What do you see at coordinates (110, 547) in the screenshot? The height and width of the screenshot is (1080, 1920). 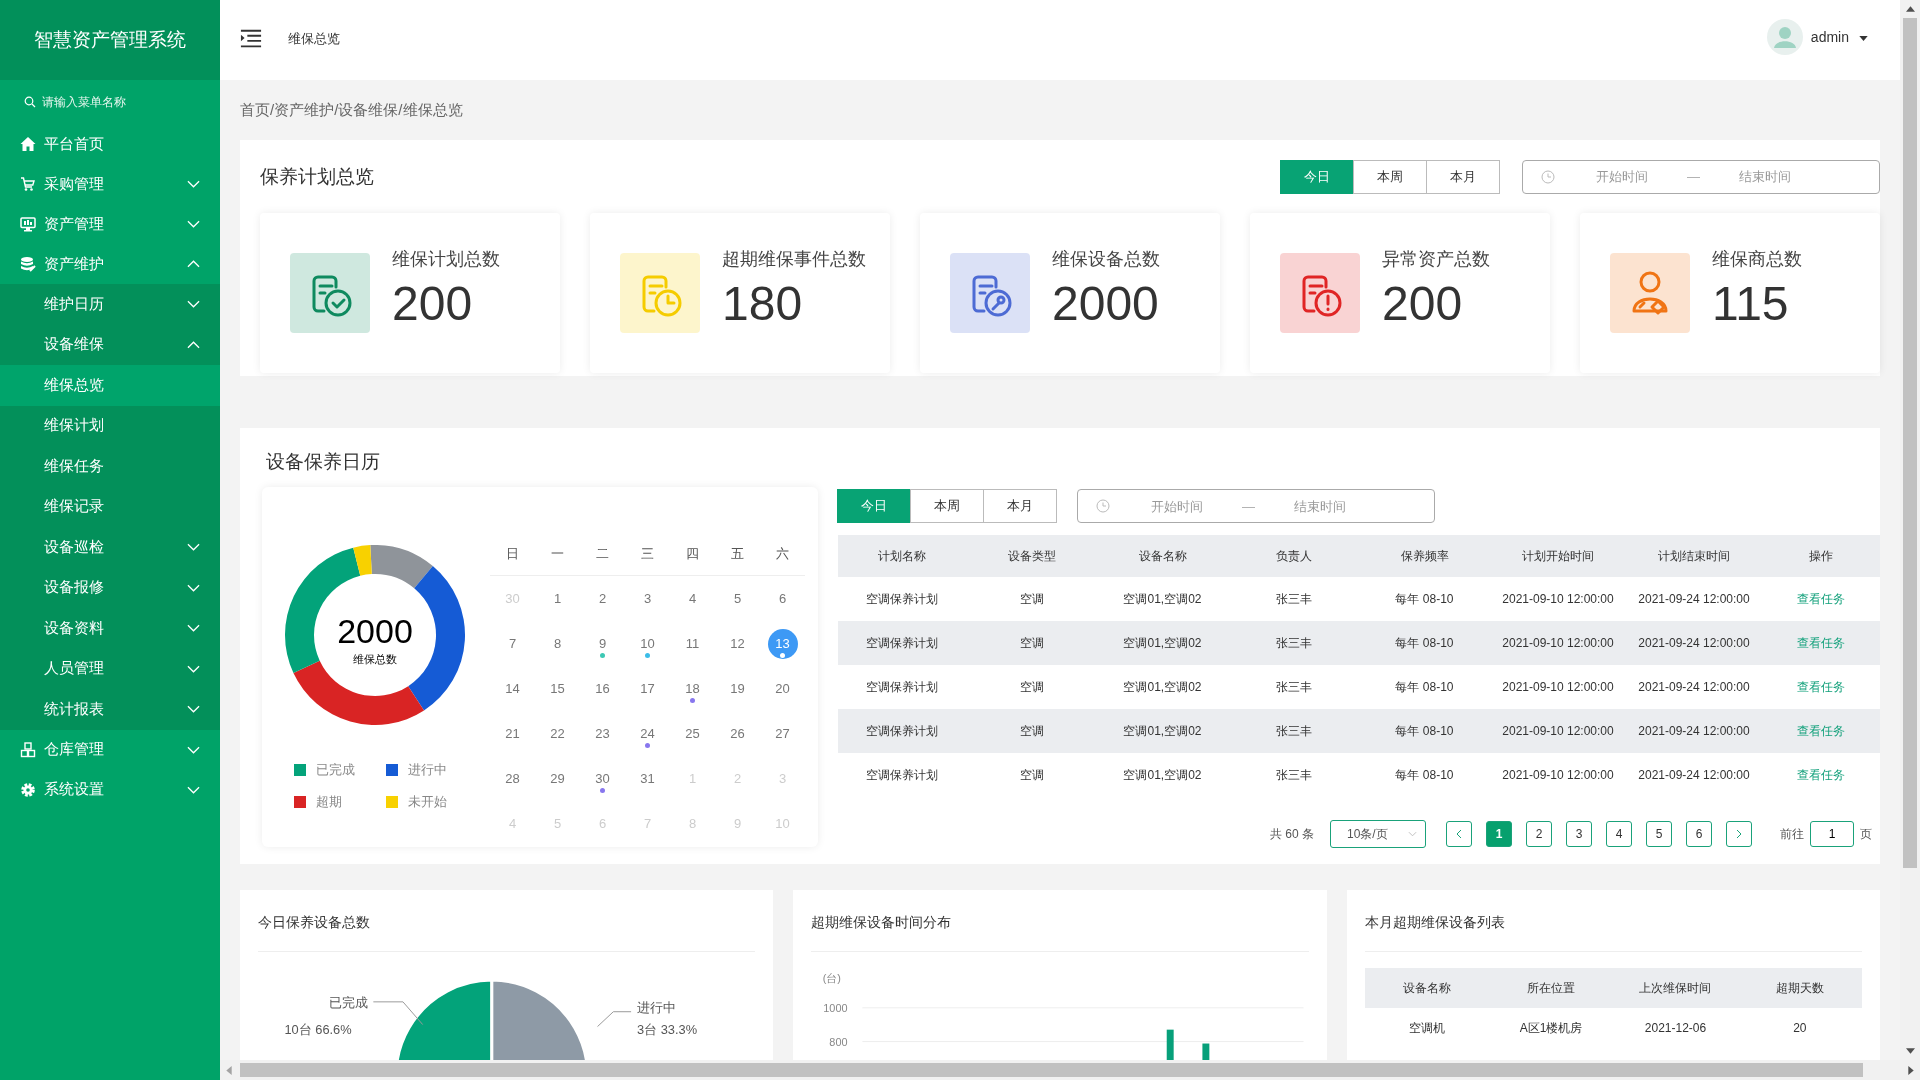 I see `menu-item: 设备巡检` at bounding box center [110, 547].